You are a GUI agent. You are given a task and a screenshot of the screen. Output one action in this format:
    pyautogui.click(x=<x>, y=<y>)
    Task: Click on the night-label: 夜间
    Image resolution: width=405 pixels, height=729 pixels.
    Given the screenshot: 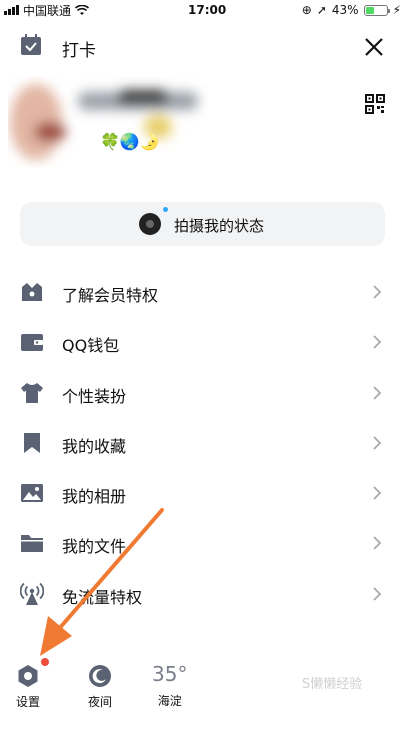 What is the action you would take?
    pyautogui.click(x=100, y=702)
    